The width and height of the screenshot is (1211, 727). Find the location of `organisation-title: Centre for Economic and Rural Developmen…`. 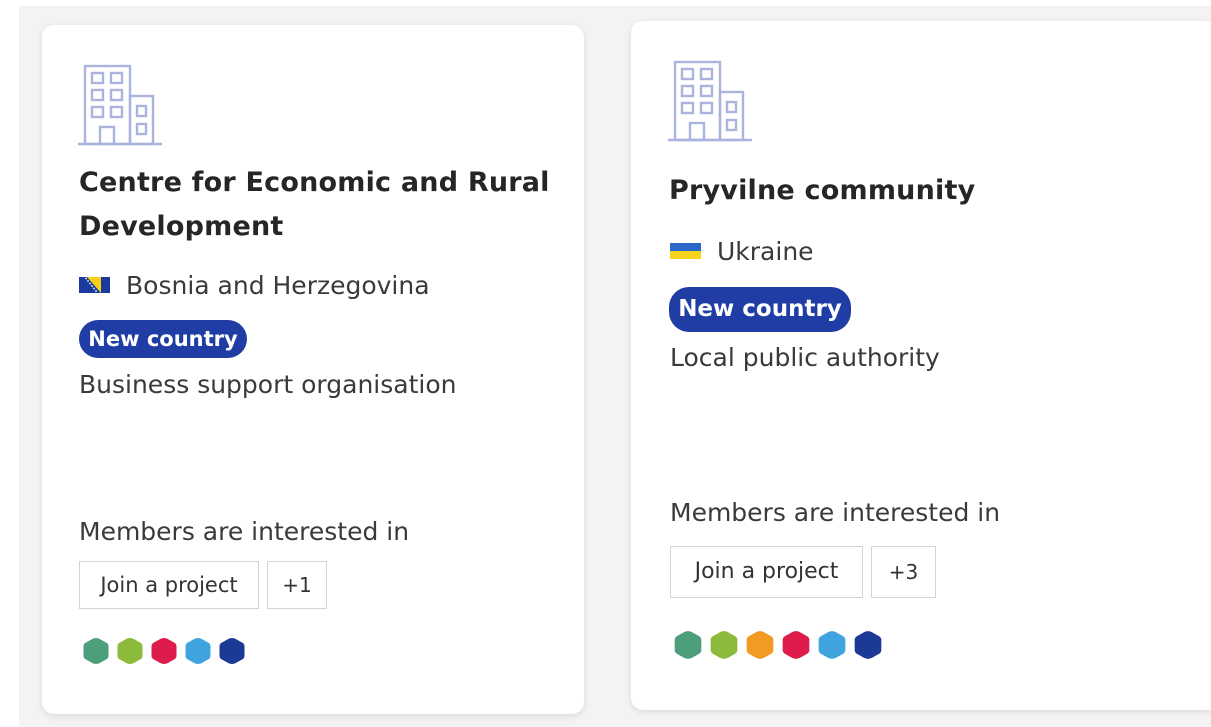

organisation-title: Centre for Economic and Rural Developmen… is located at coordinates (319, 205).